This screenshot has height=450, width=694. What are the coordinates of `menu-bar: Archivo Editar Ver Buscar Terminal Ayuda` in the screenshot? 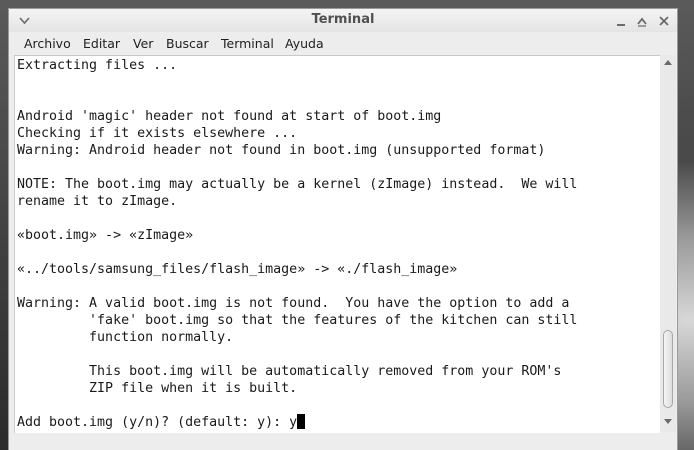 It's located at (343, 43).